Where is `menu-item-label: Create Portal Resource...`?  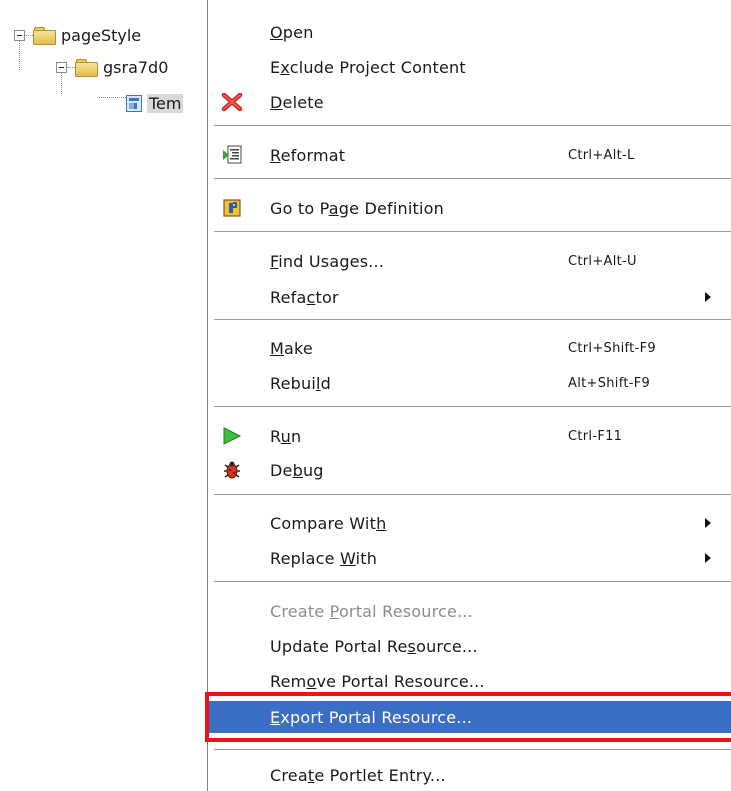 menu-item-label: Create Portal Resource... is located at coordinates (371, 611).